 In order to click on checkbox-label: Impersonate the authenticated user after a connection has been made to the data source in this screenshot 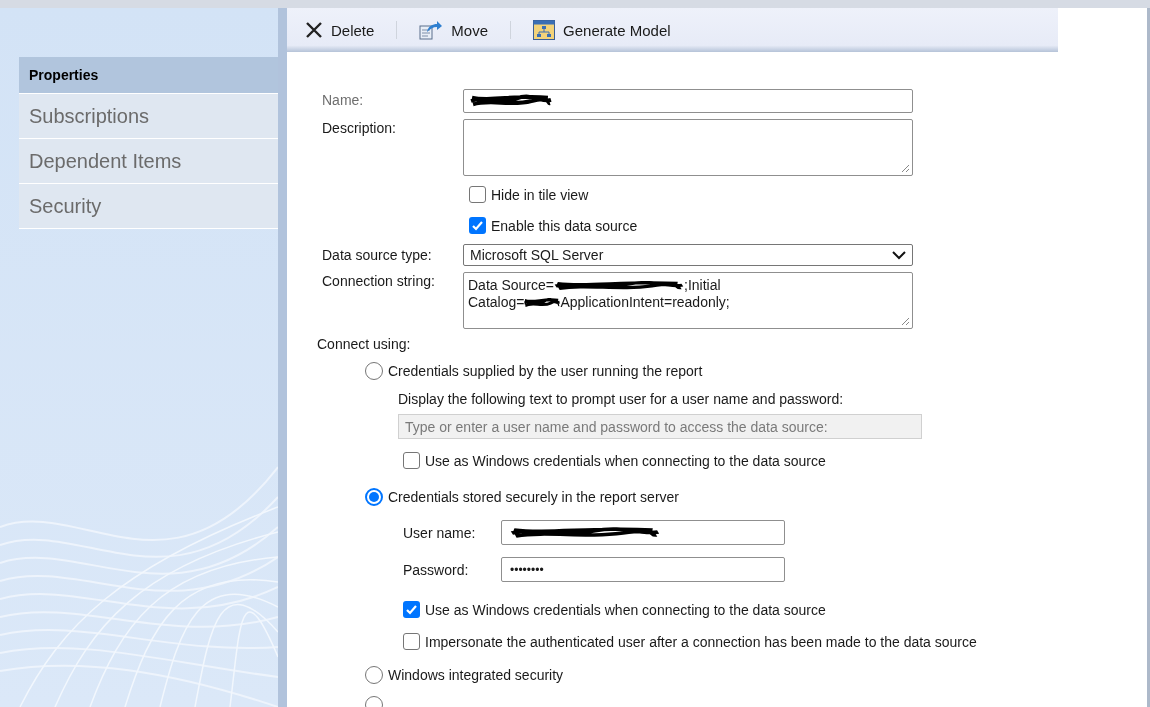, I will do `click(701, 641)`.